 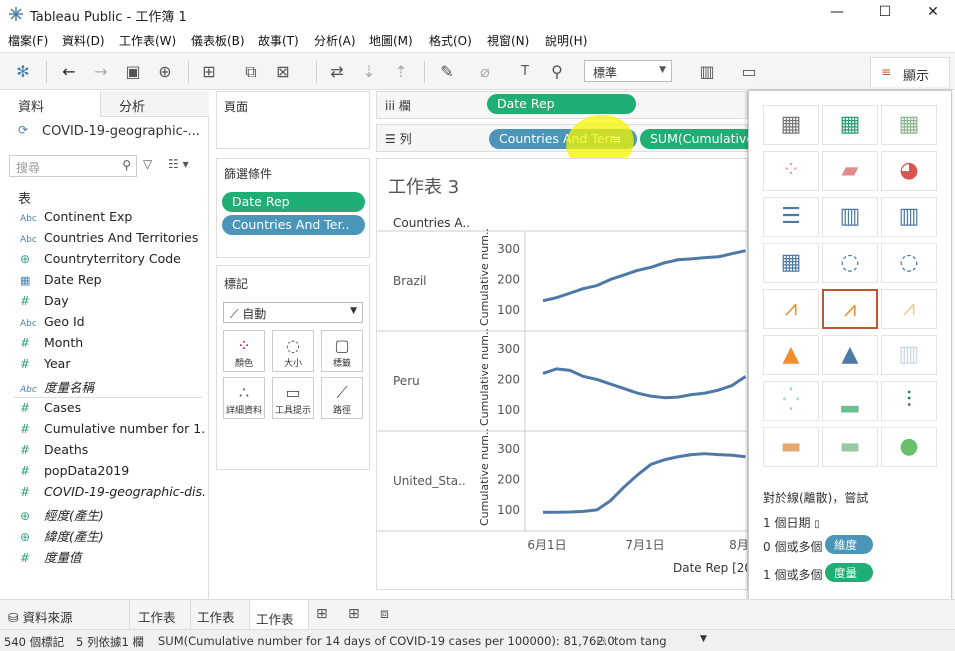 What do you see at coordinates (933, 14) in the screenshot?
I see `close-button: ✕` at bounding box center [933, 14].